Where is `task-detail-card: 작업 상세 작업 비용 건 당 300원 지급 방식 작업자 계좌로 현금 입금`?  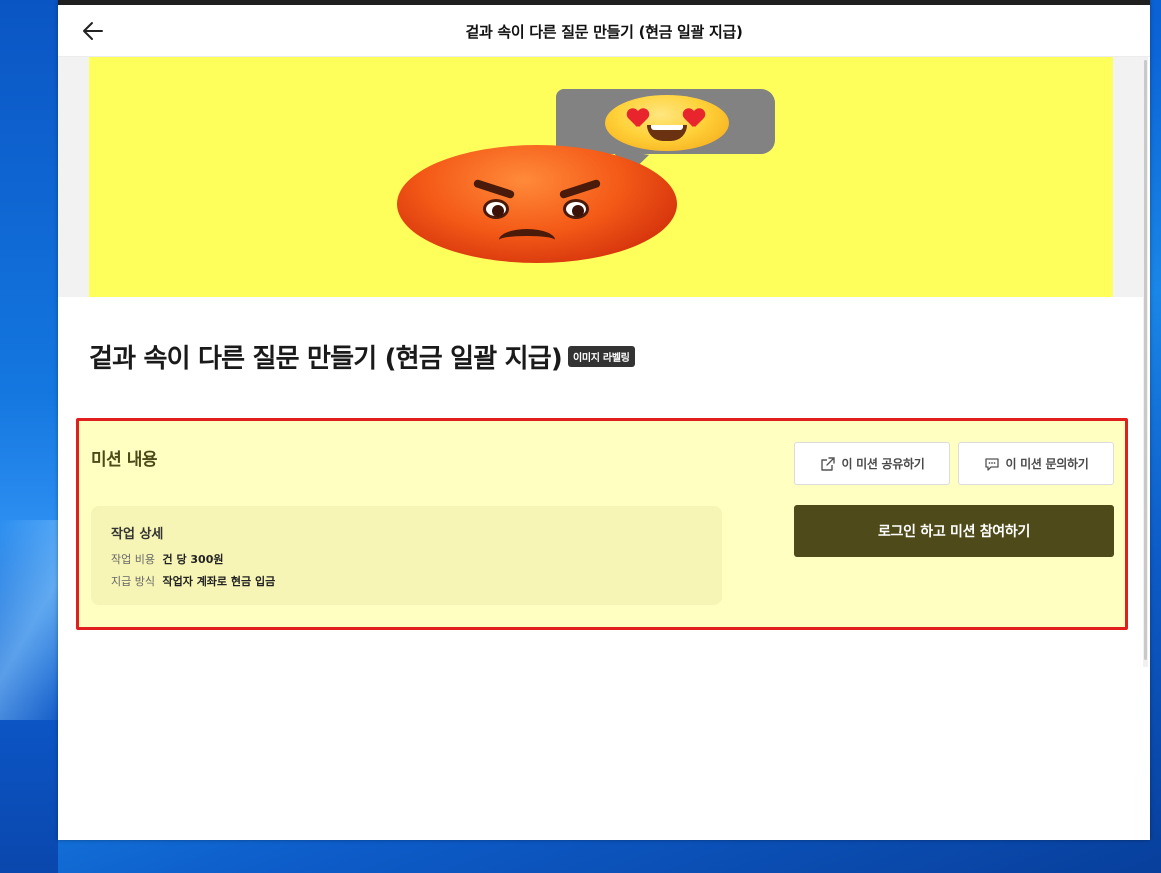
task-detail-card: 작업 상세 작업 비용 건 당 300원 지급 방식 작업자 계좌로 현금 입금 is located at coordinates (406, 555).